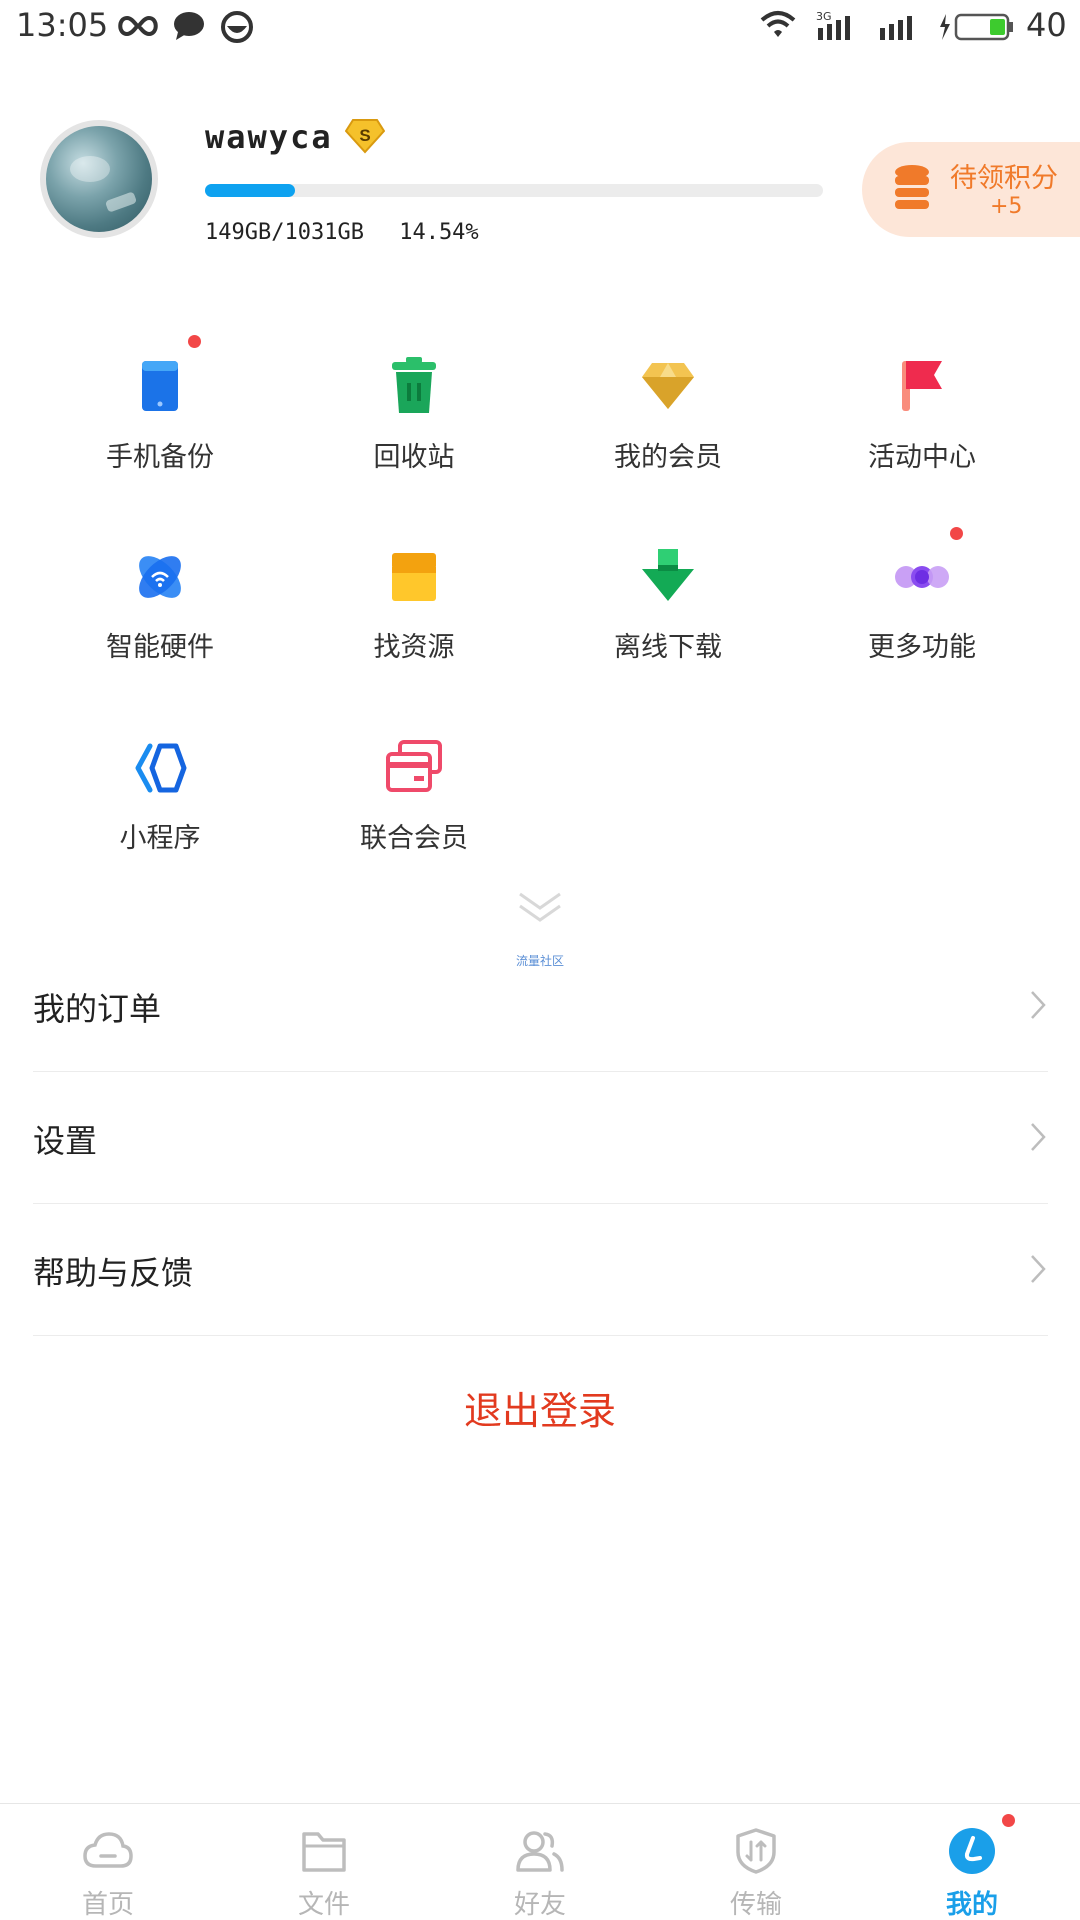 The image size is (1080, 1920). I want to click on bottom-tab-bar: 首页 文件 好友 传输 我的, so click(540, 1861).